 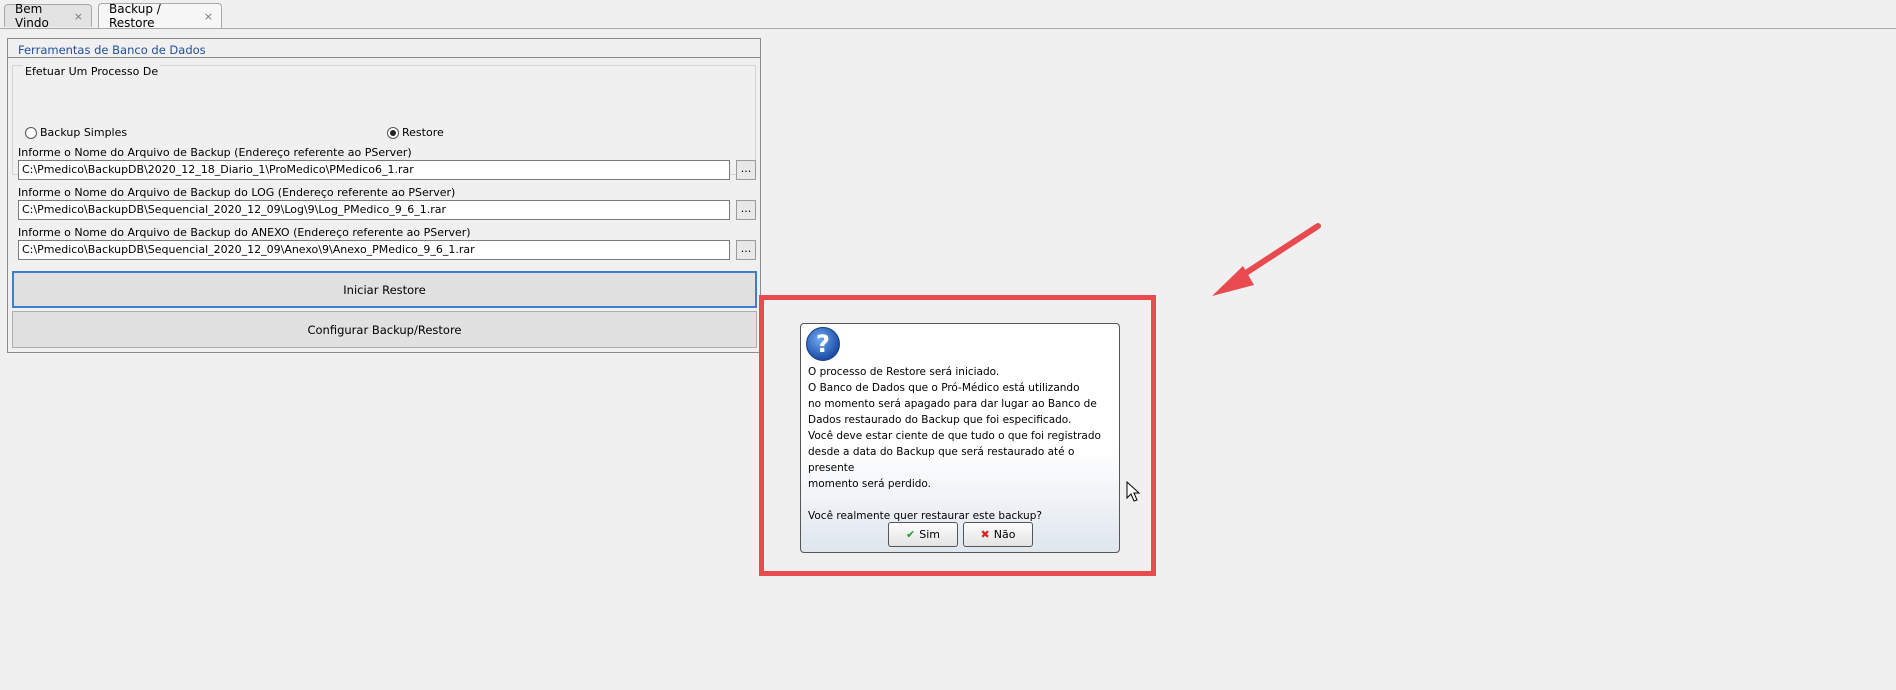 I want to click on start-restore-button: Iniciar Restore, so click(x=384, y=289).